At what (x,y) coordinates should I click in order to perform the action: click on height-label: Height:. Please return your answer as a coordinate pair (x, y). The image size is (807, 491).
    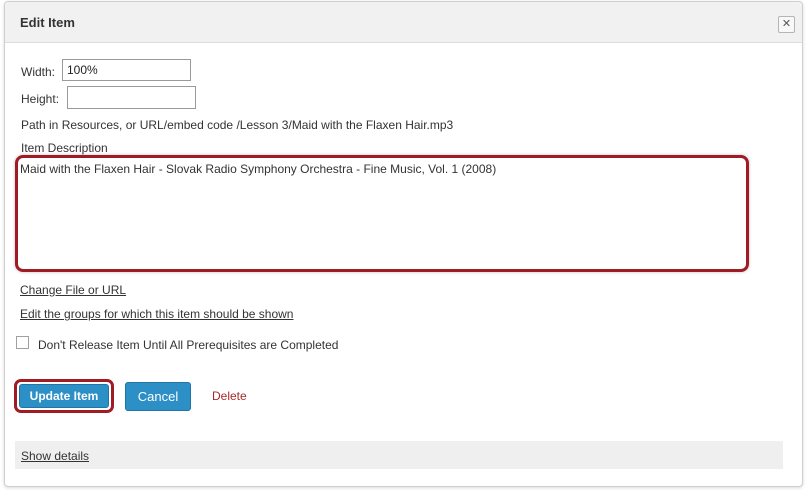
    Looking at the image, I should click on (40, 99).